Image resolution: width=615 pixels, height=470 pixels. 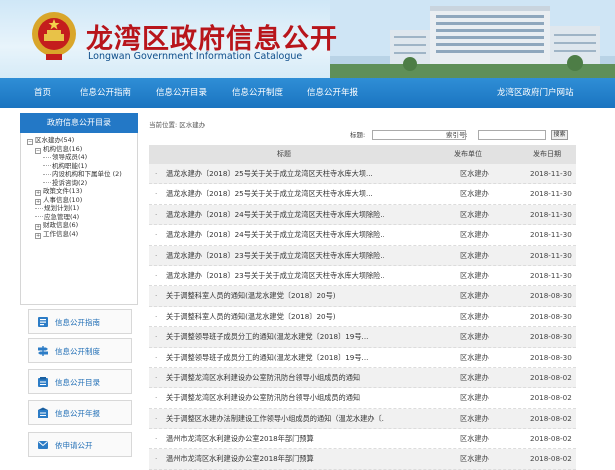 I want to click on annual-report-button: 信息公开年报, so click(x=80, y=412).